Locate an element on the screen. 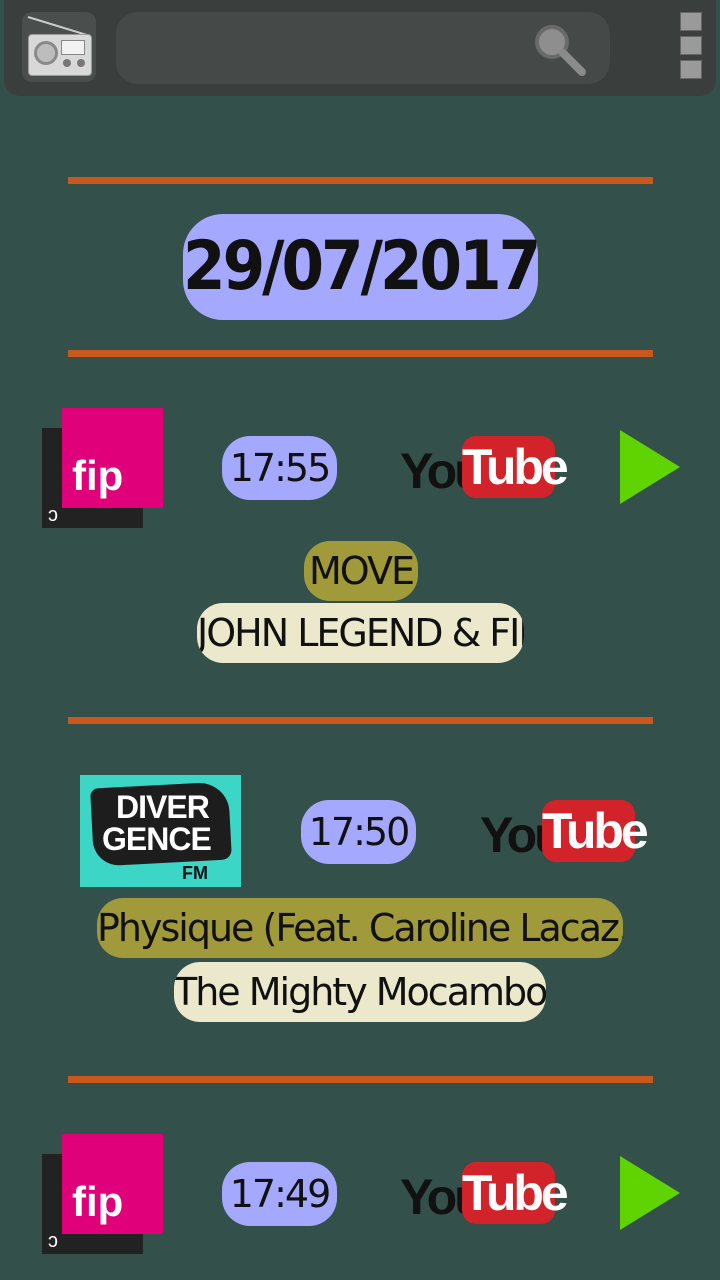  menu-icon is located at coordinates (691, 48).